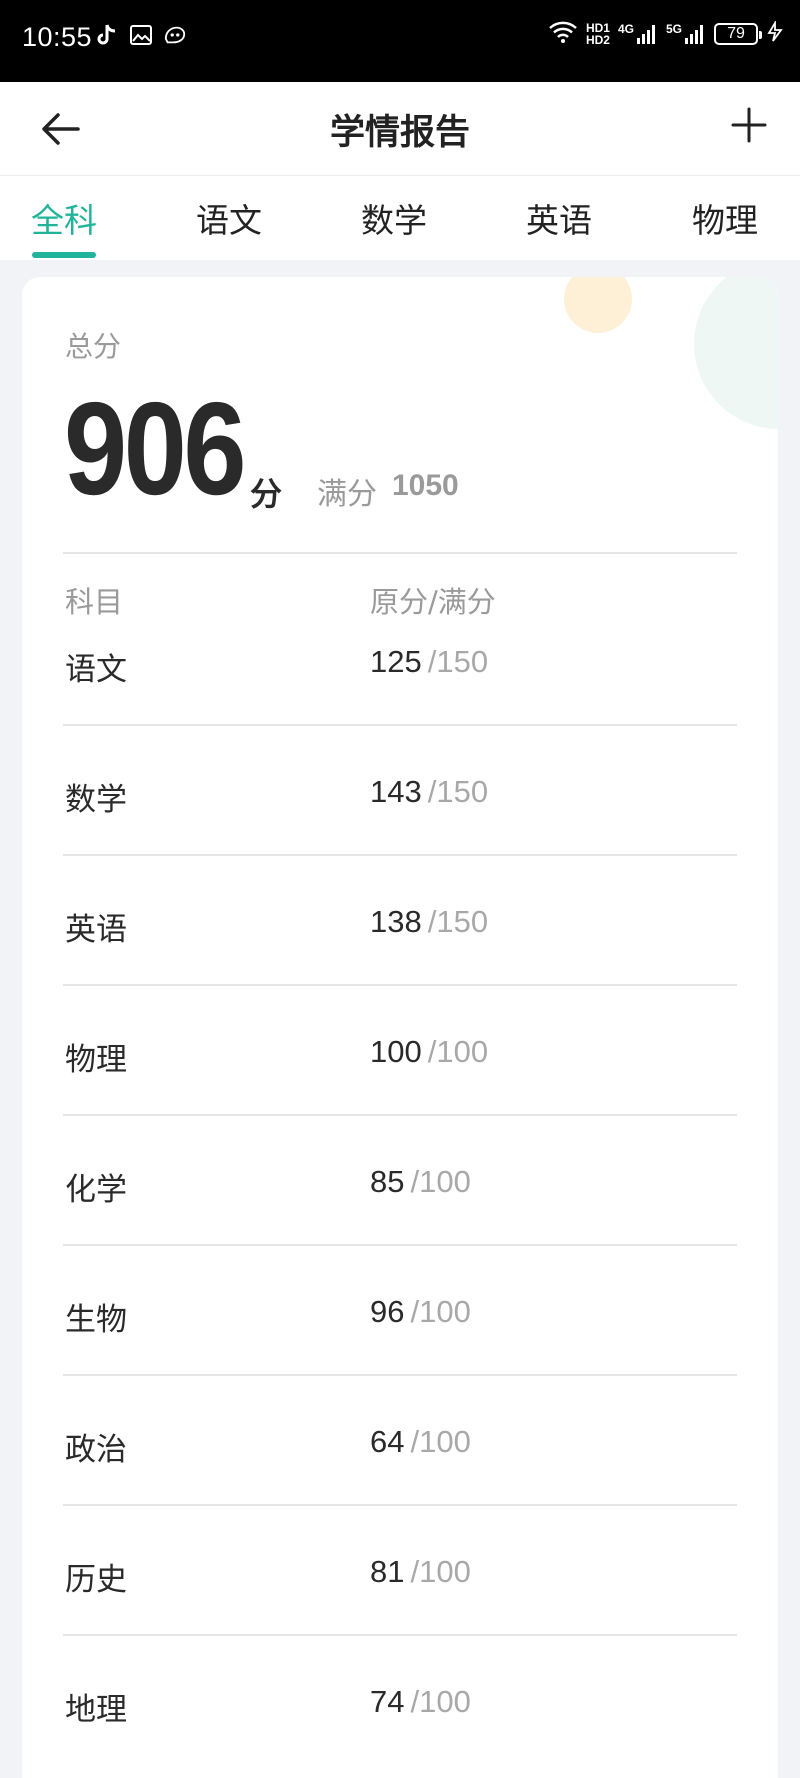 Image resolution: width=800 pixels, height=1778 pixels. I want to click on subject-name: 语文, so click(96, 670).